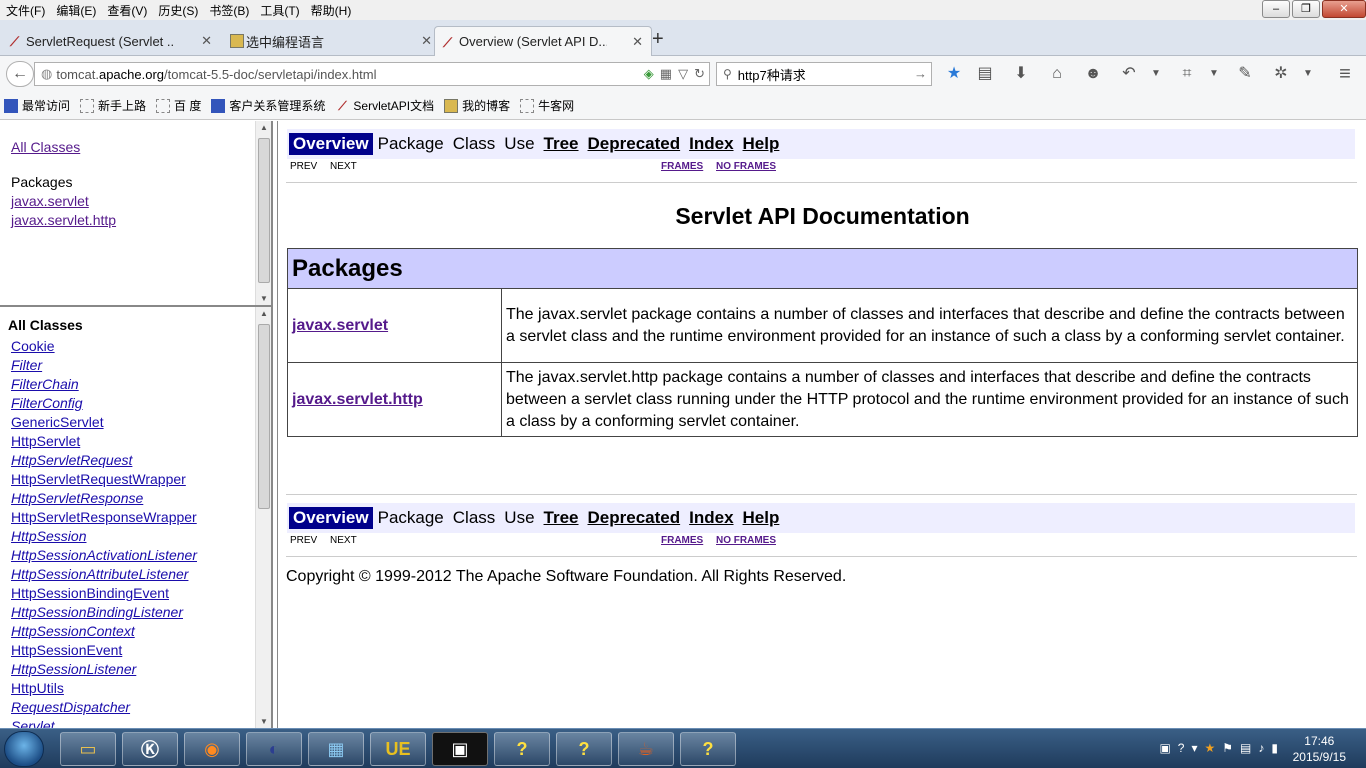 The height and width of the screenshot is (768, 1366). What do you see at coordinates (1156, 74) in the screenshot?
I see `undo-dropdown-icon: ▼` at bounding box center [1156, 74].